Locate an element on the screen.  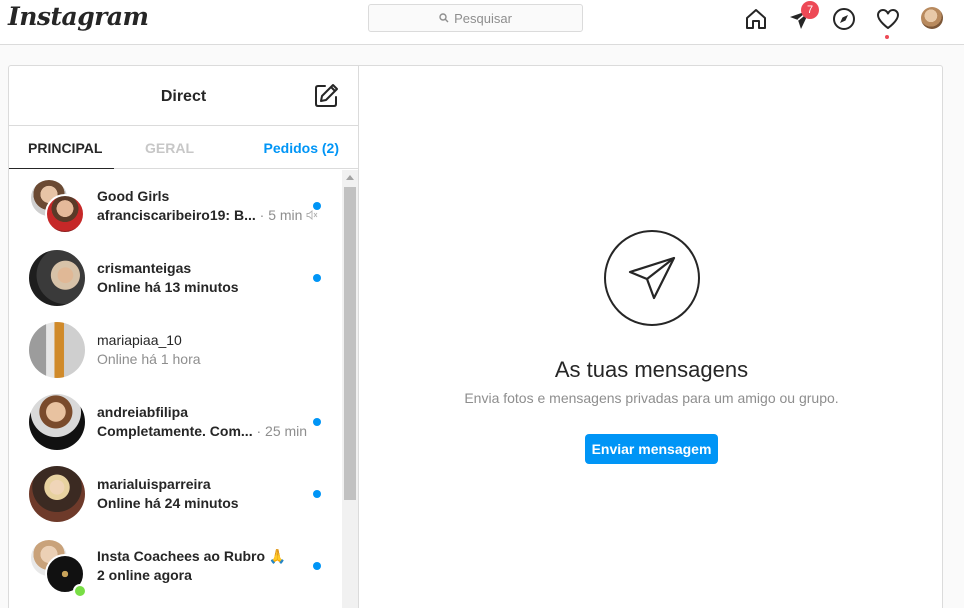
tab-pedidos: Pedidos (2) is located at coordinates (301, 148).